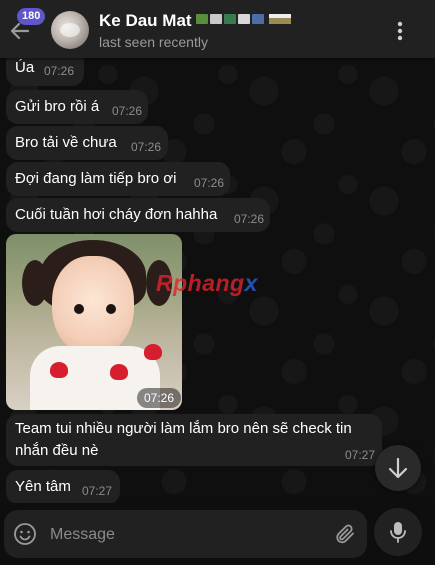 The height and width of the screenshot is (565, 435). I want to click on contact-avatar, so click(70, 30).